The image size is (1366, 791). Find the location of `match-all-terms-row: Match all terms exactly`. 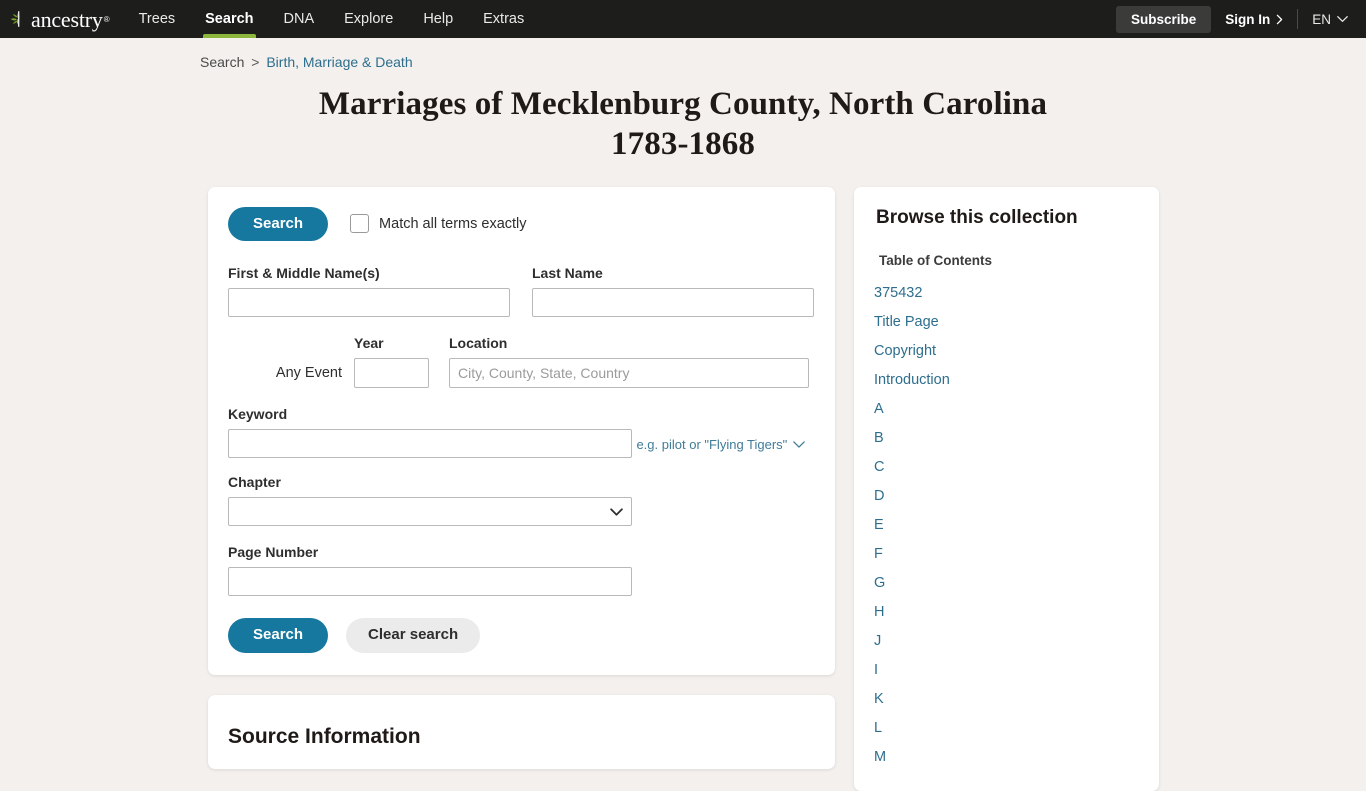

match-all-terms-row: Match all terms exactly is located at coordinates (438, 224).